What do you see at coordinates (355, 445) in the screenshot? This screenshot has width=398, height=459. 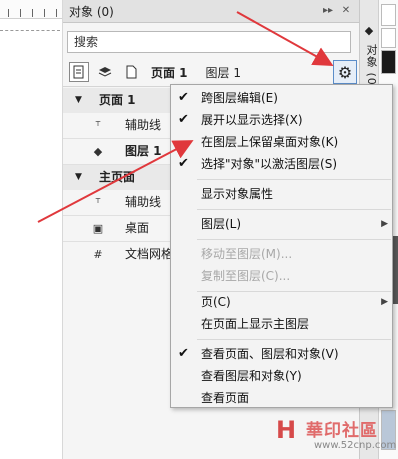 I see `watermark-url: www.52cnp.com` at bounding box center [355, 445].